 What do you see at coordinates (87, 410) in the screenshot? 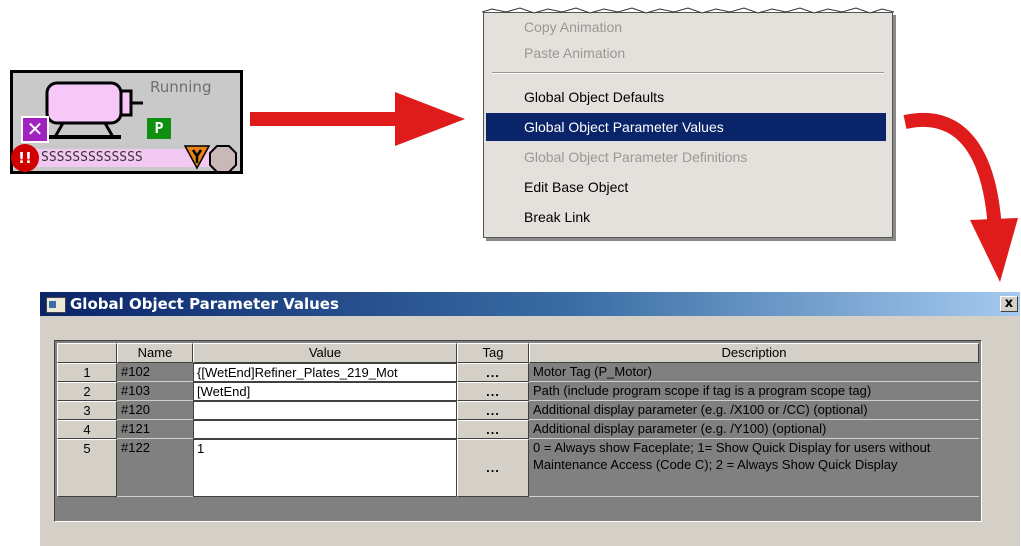
I see `row-number: 3` at bounding box center [87, 410].